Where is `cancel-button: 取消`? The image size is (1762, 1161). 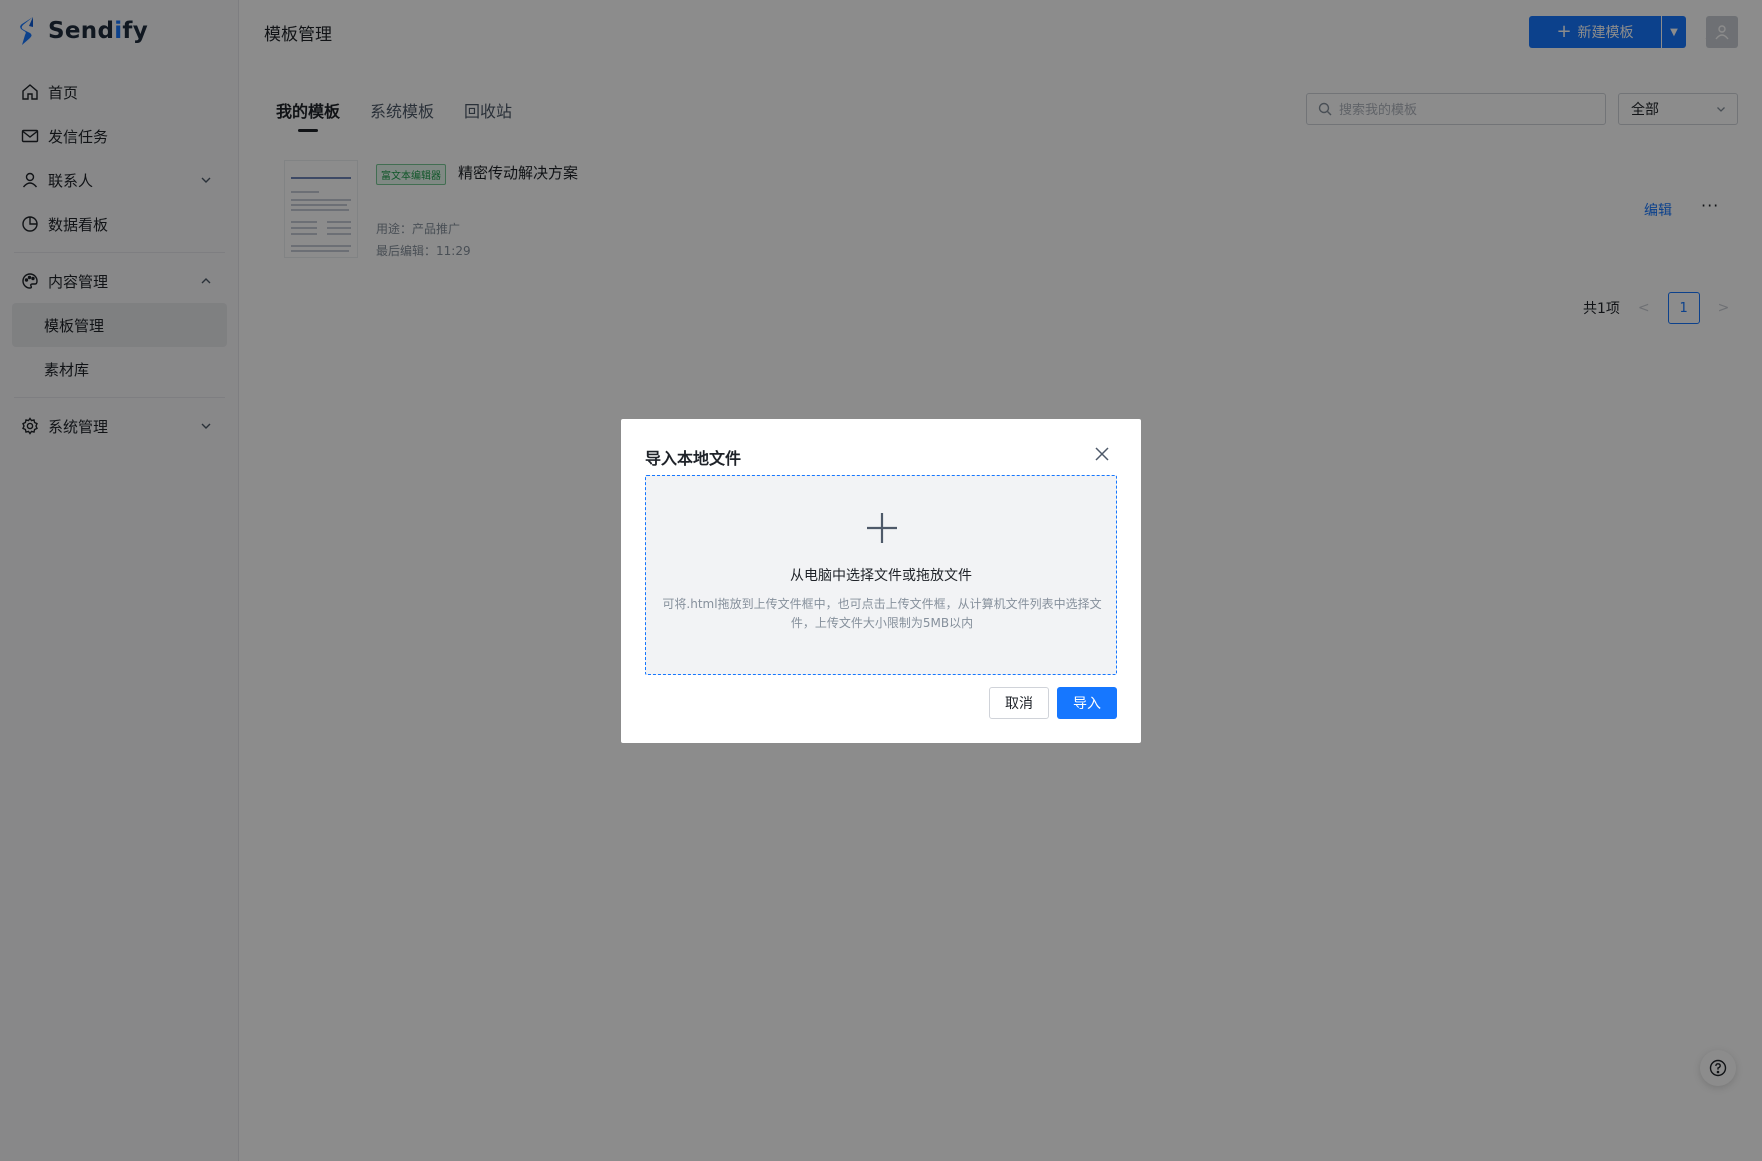
cancel-button: 取消 is located at coordinates (1019, 703).